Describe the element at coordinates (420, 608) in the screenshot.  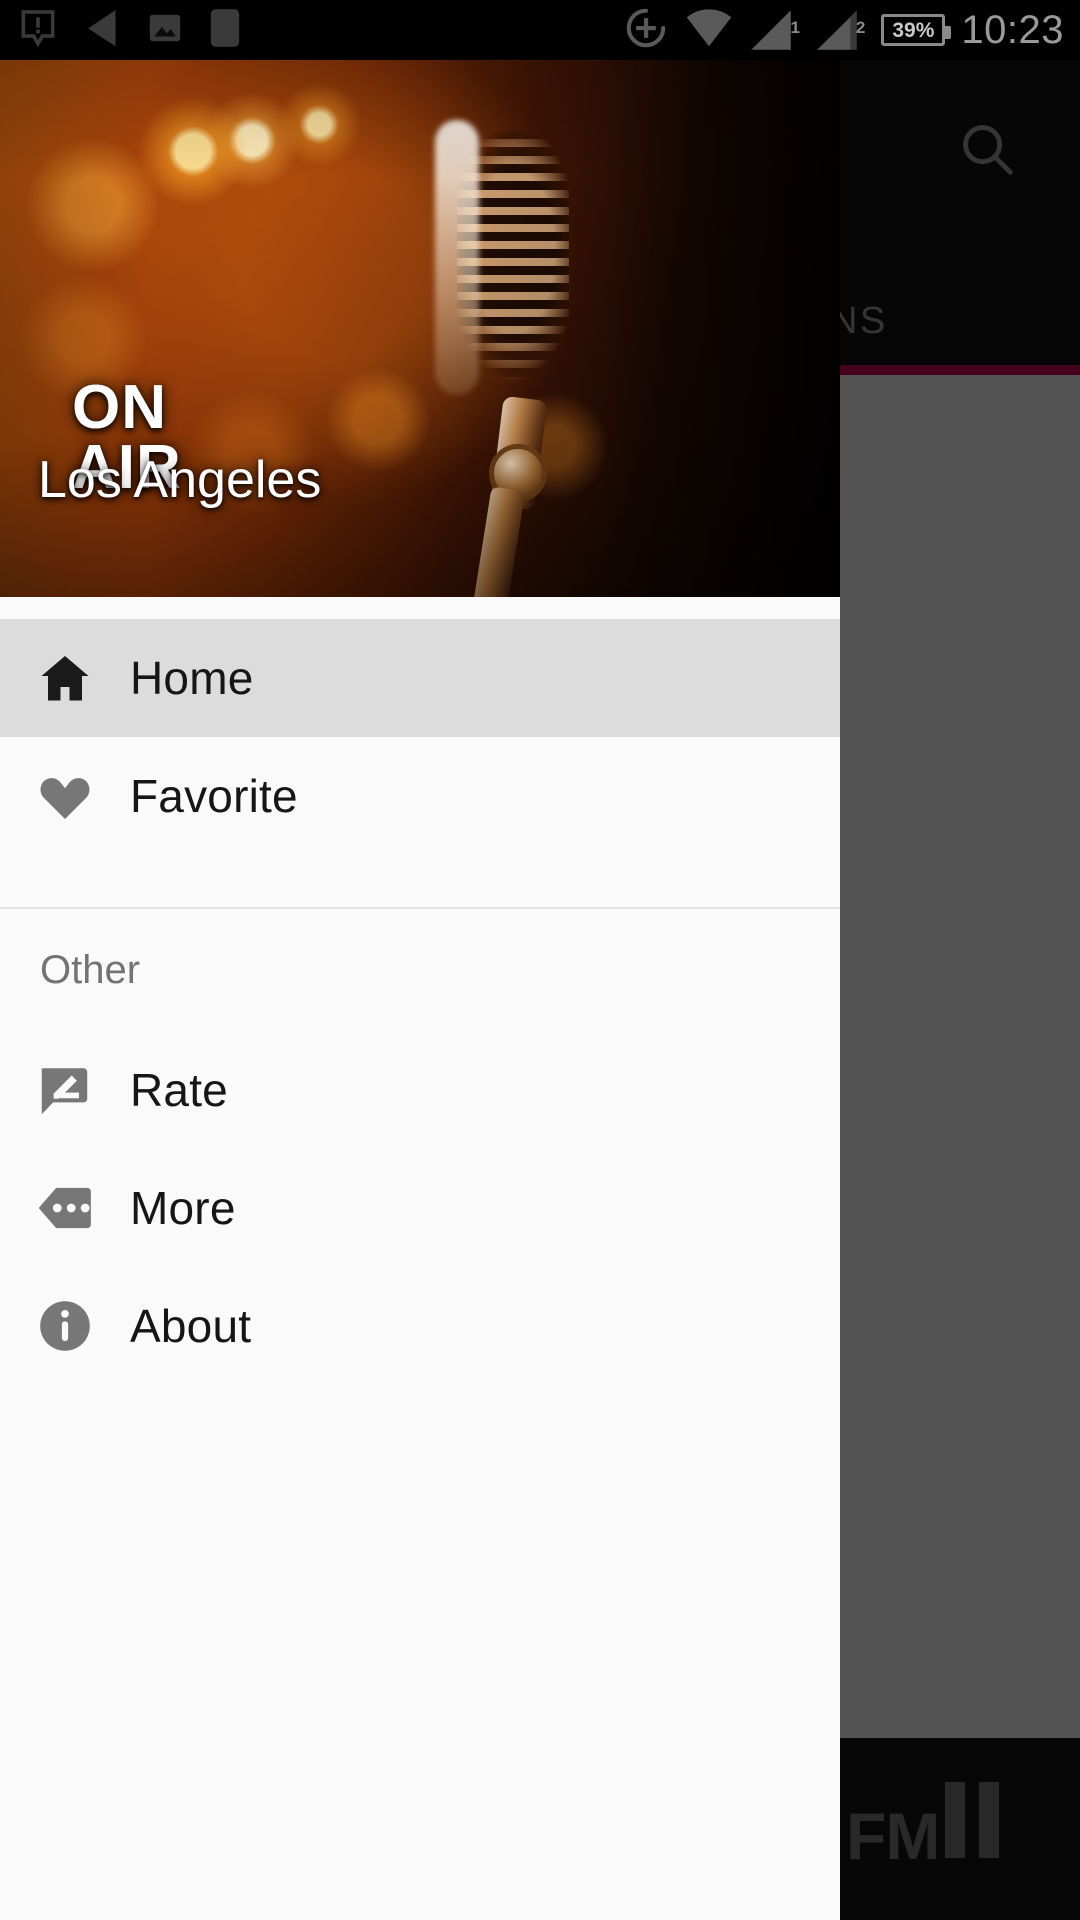
I see `list-top-spacer` at that location.